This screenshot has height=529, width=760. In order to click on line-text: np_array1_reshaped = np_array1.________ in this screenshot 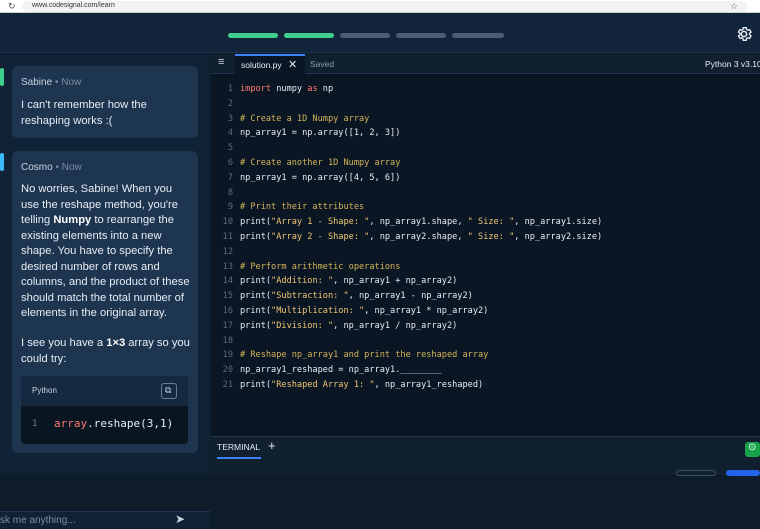, I will do `click(341, 370)`.